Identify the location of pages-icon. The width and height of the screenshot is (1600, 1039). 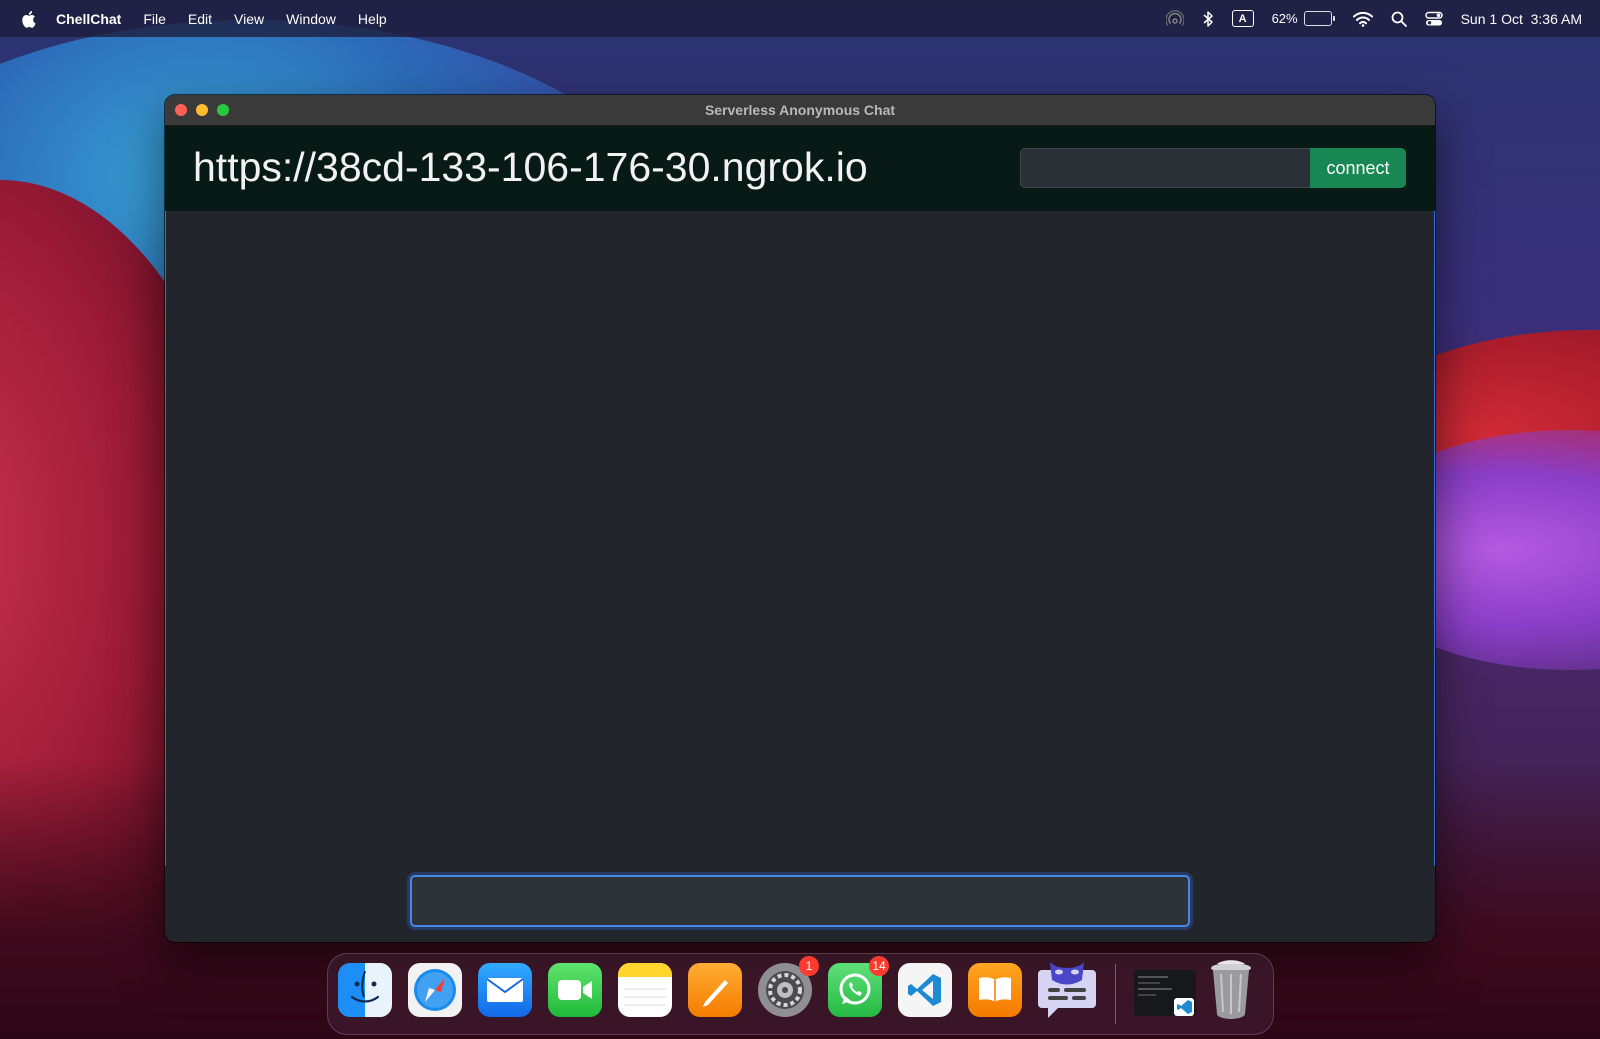
(715, 990).